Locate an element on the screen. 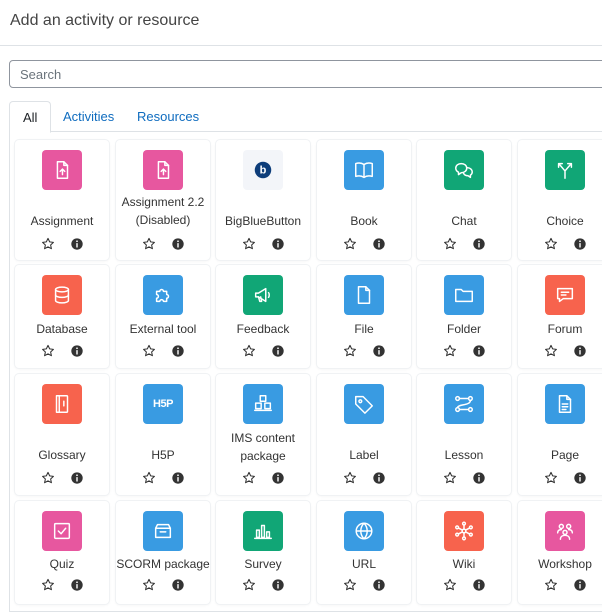  search-input: Search is located at coordinates (305, 74).